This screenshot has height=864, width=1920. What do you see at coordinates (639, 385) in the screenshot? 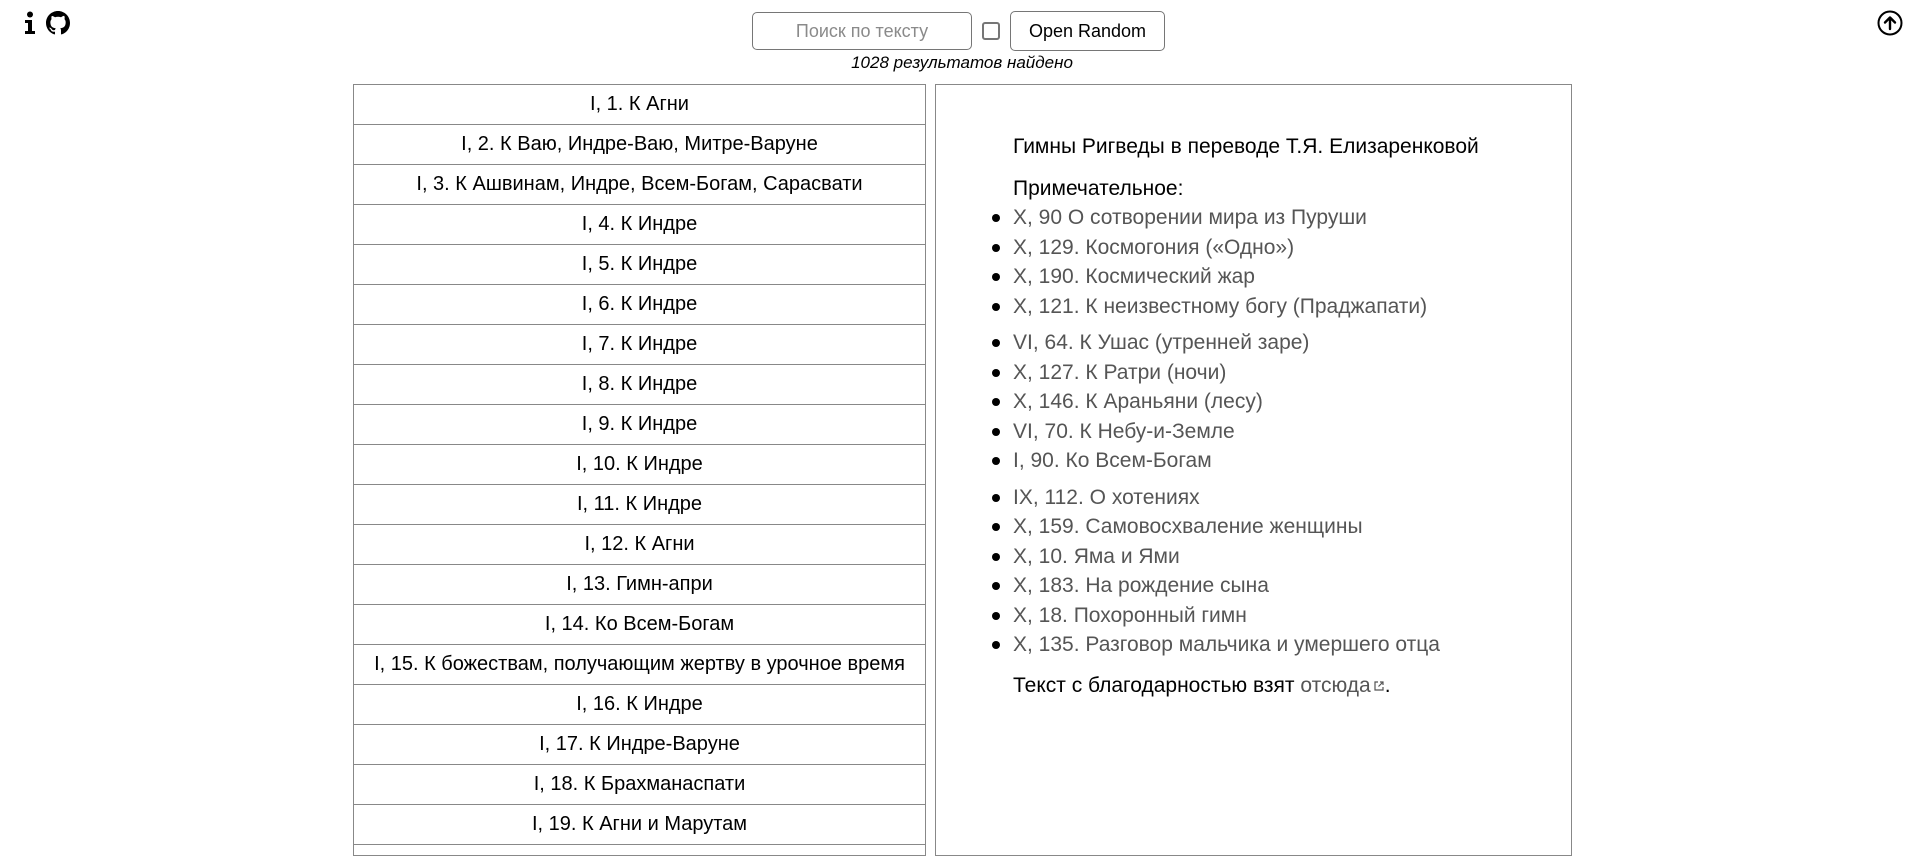
I see `list-item: I, 8. К Индре` at bounding box center [639, 385].